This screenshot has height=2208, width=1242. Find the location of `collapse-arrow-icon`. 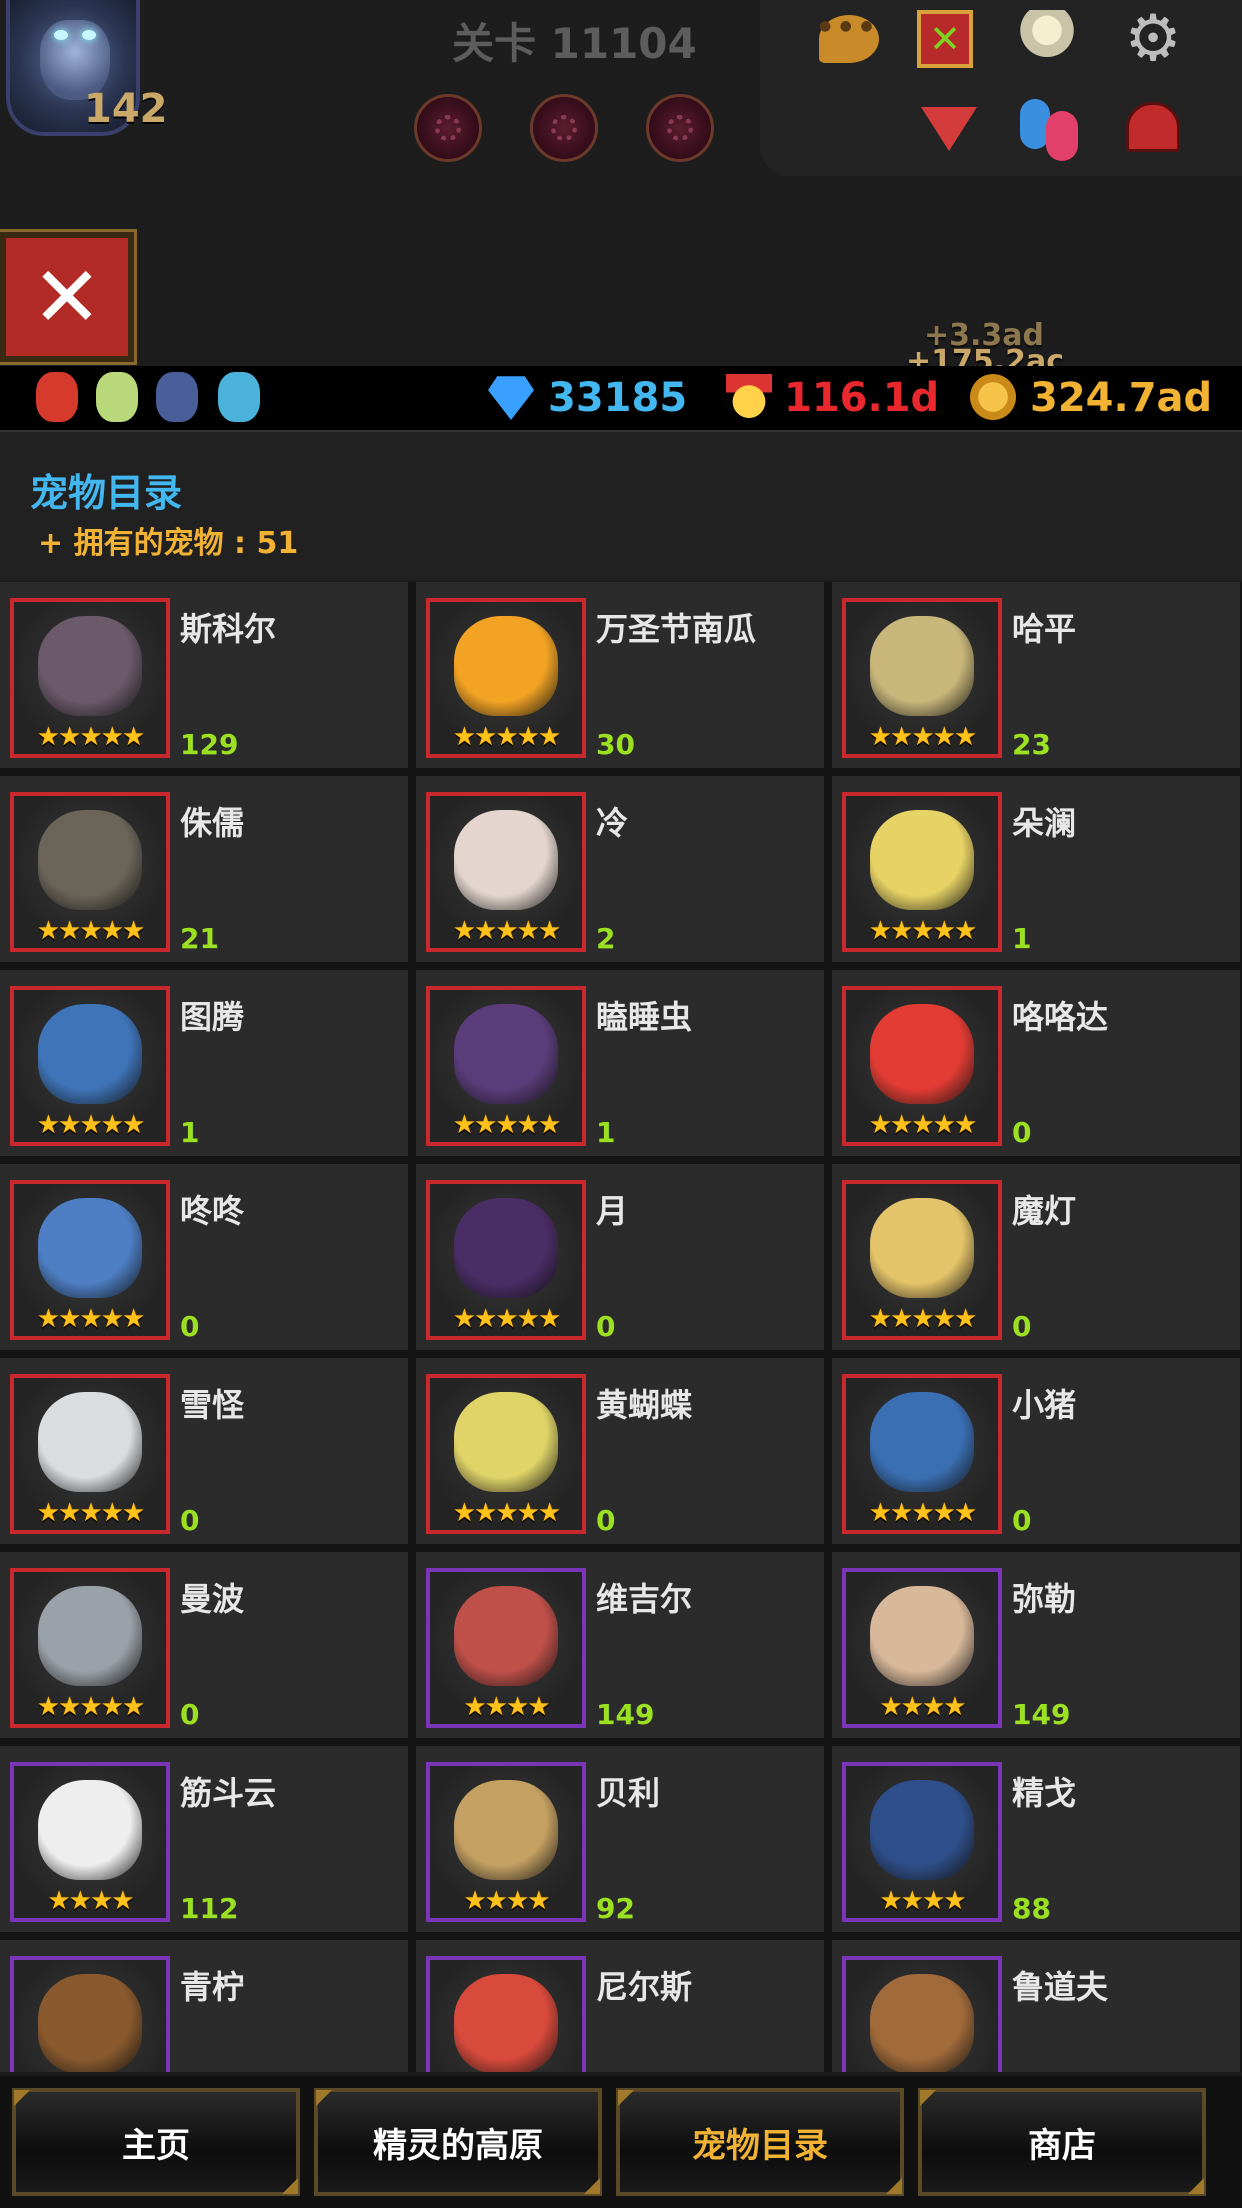

collapse-arrow-icon is located at coordinates (949, 129).